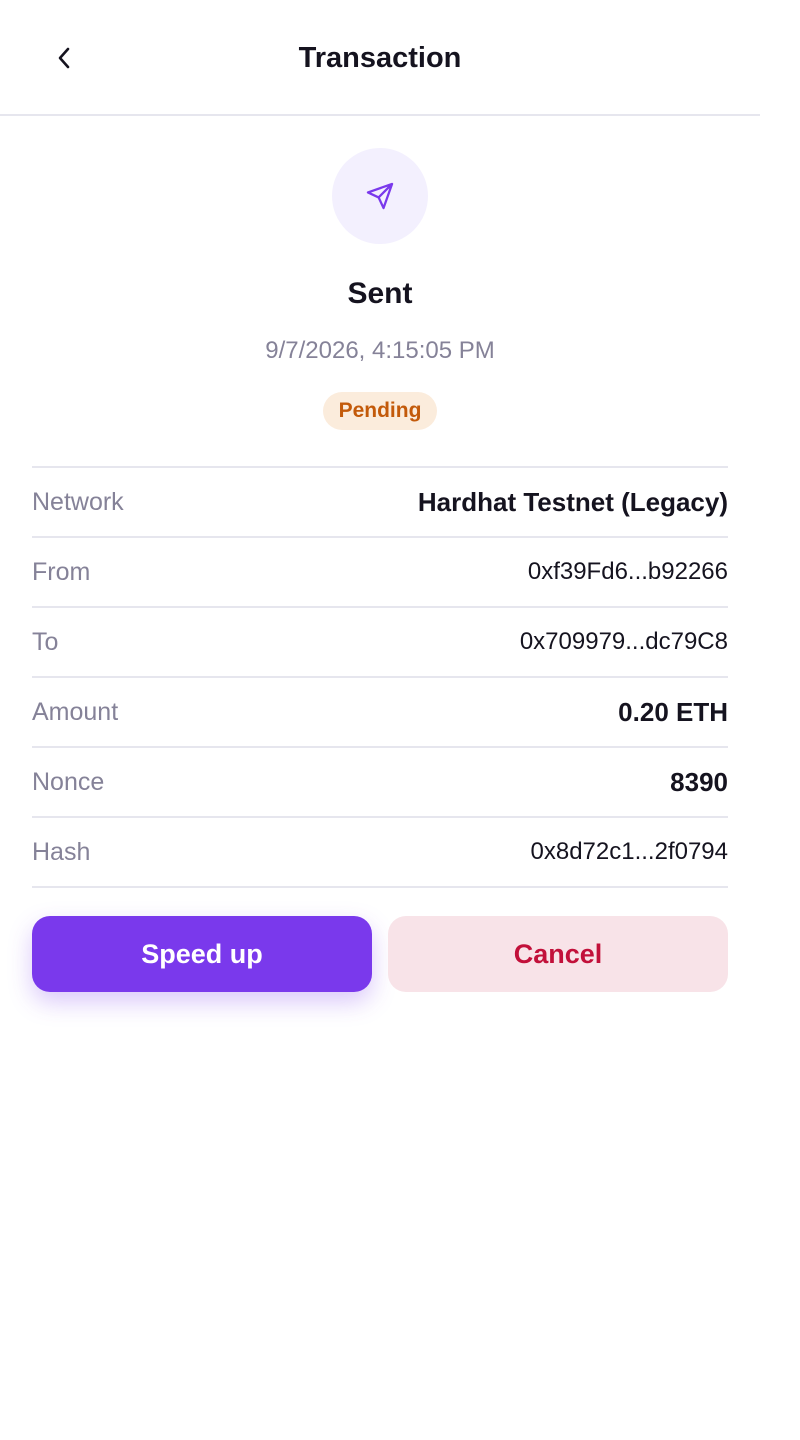 The width and height of the screenshot is (800, 1440). I want to click on from-label: From, so click(61, 571).